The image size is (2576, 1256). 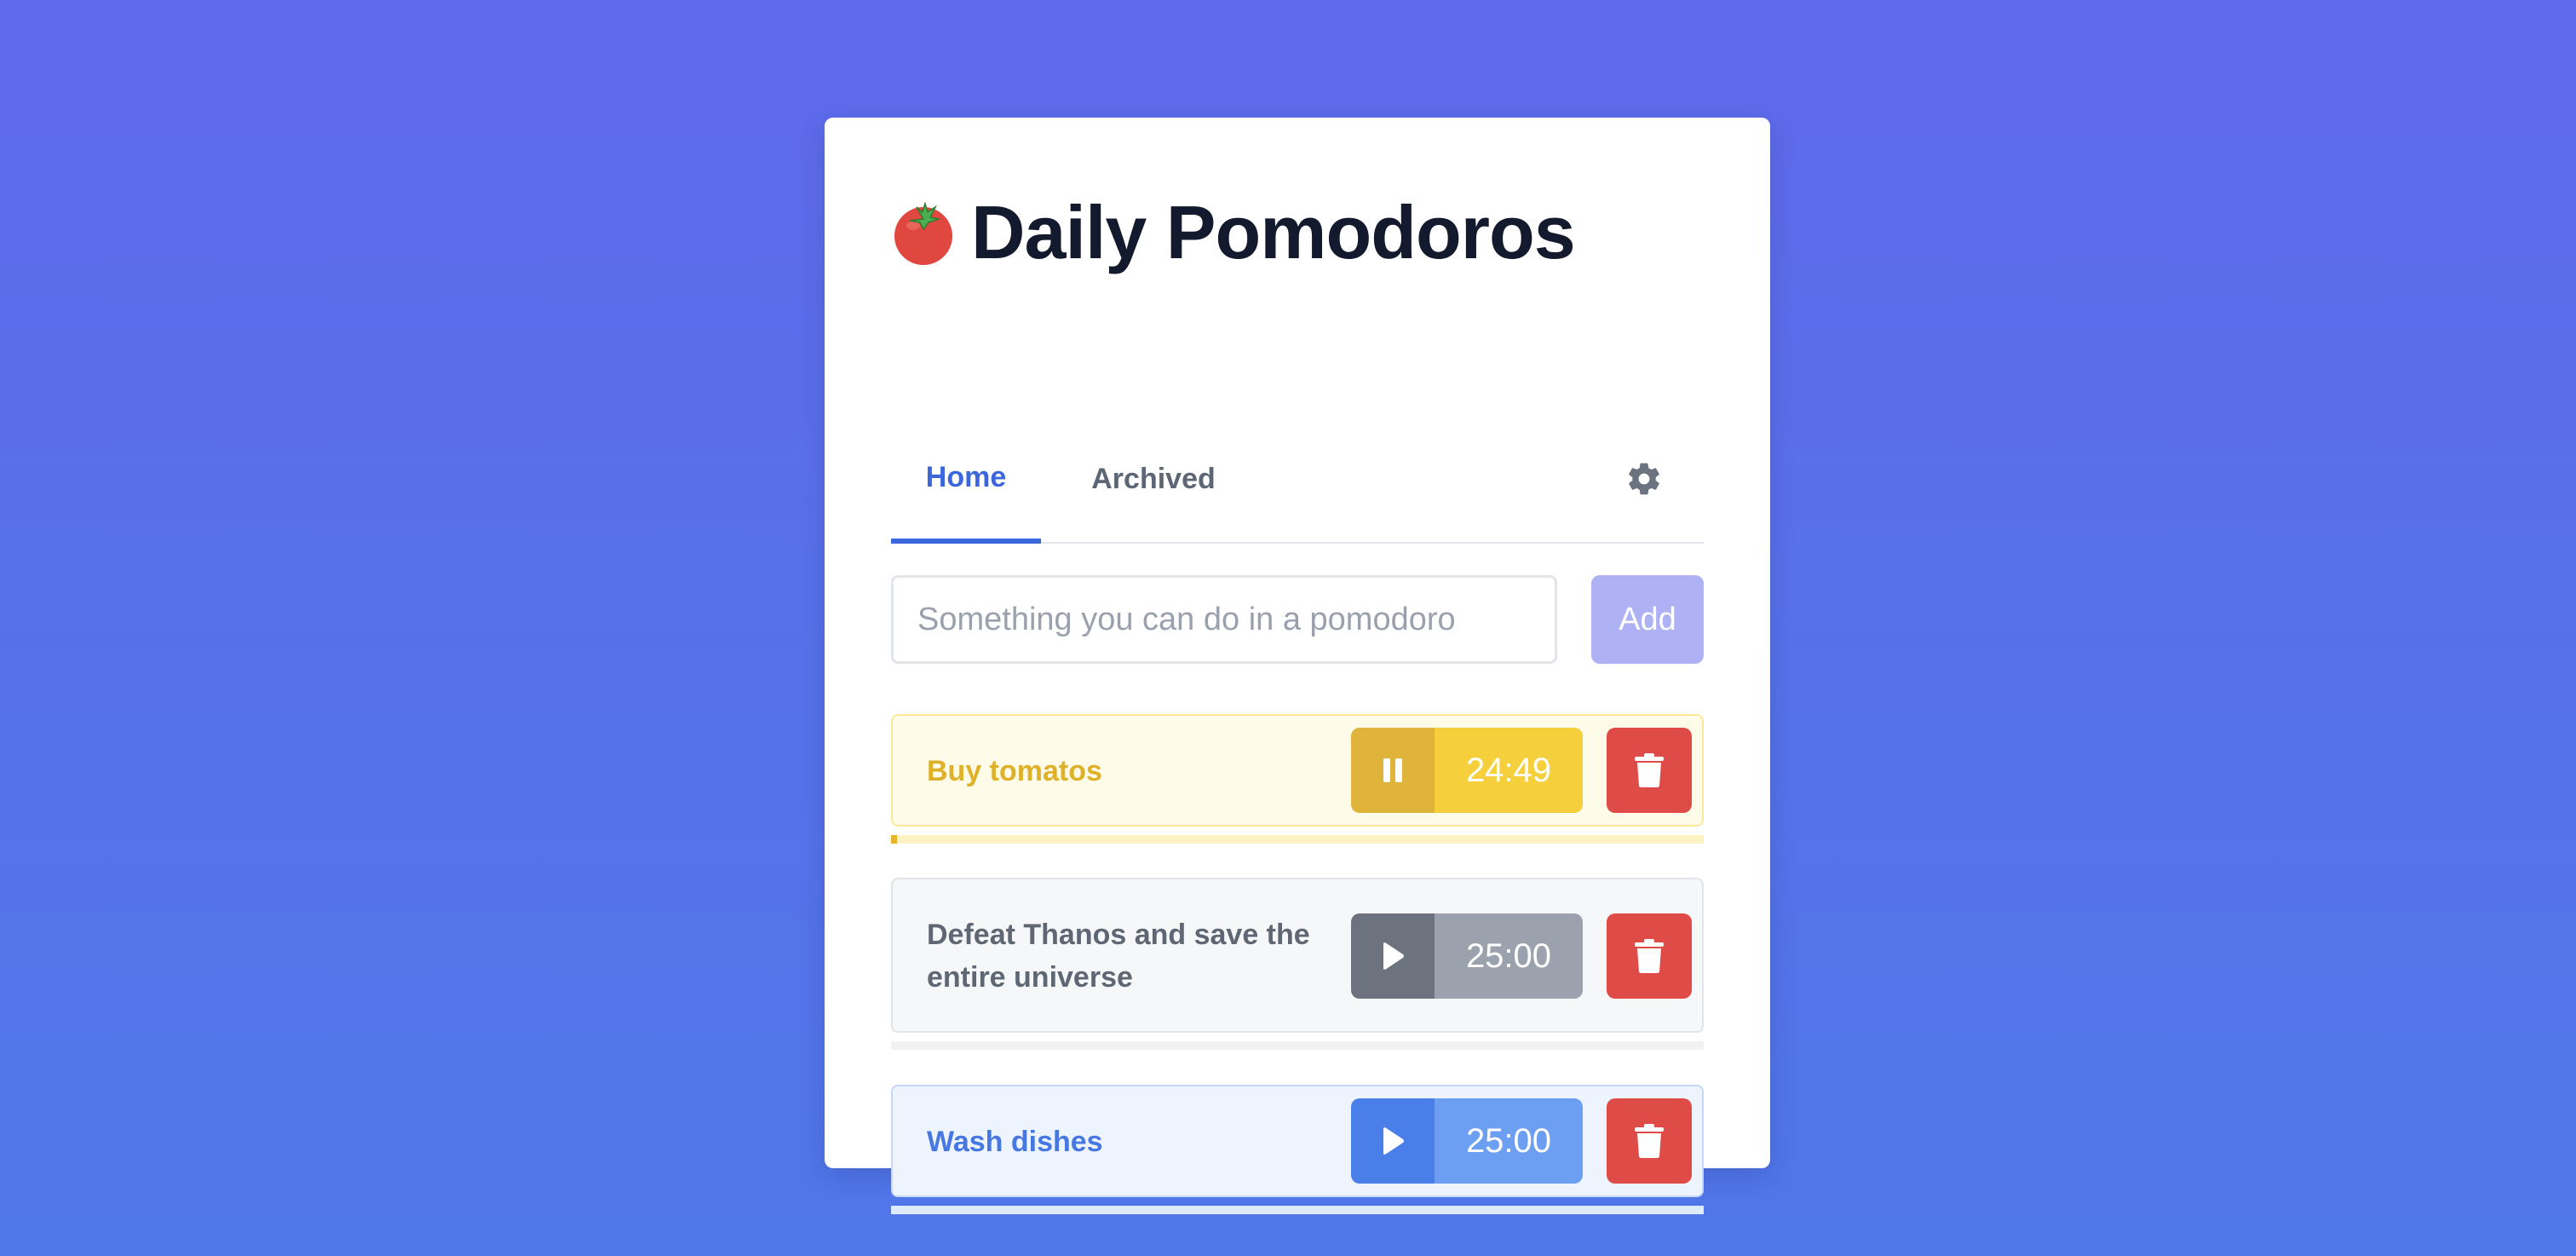 I want to click on task-card: Buy tomatos 24:49, so click(x=1298, y=770).